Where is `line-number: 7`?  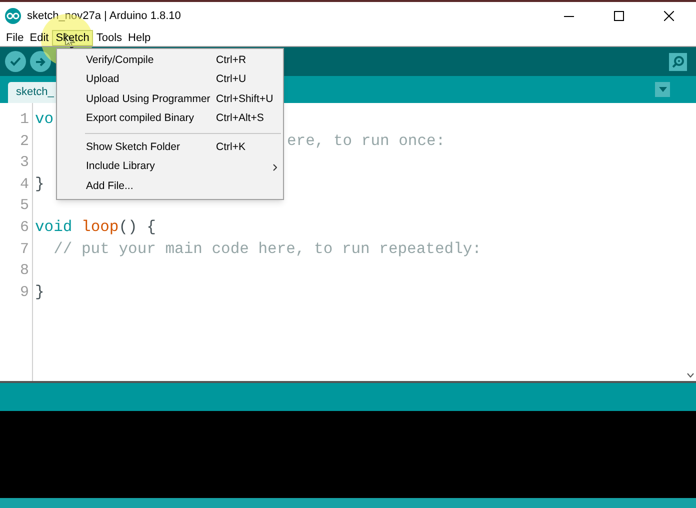 line-number: 7 is located at coordinates (24, 250).